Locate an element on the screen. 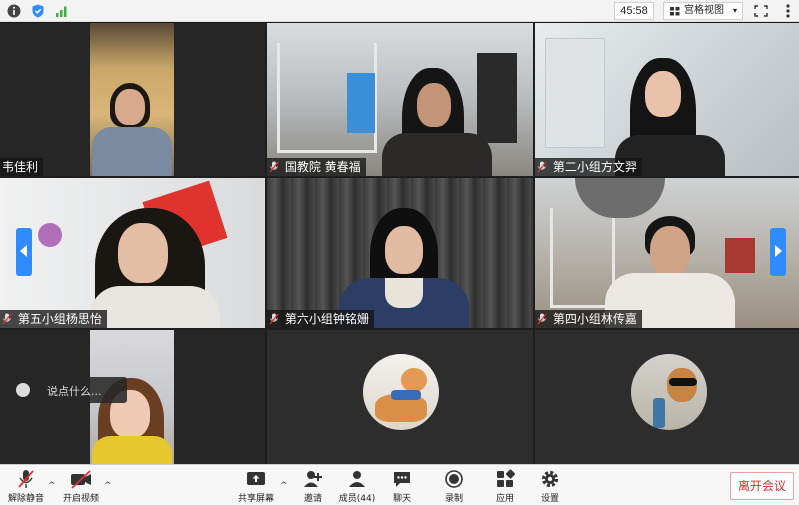 This screenshot has width=799, height=505. signal-icon is located at coordinates (62, 11).